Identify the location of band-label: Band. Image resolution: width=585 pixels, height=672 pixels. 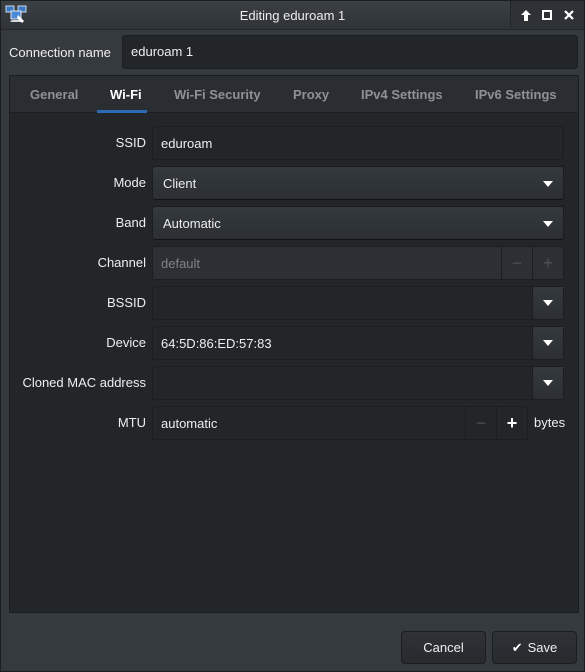
(130, 222).